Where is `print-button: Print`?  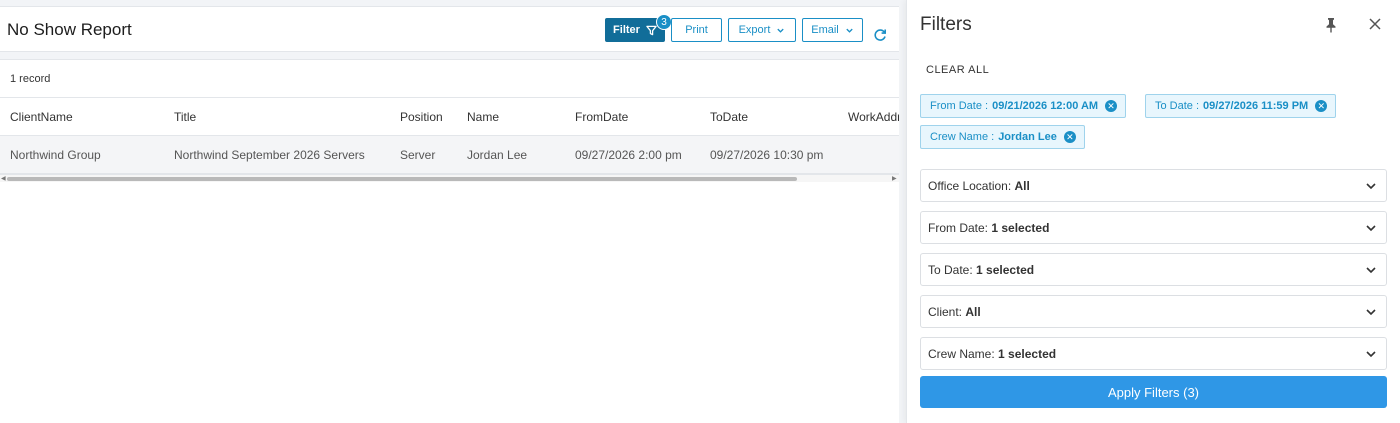 print-button: Print is located at coordinates (696, 30).